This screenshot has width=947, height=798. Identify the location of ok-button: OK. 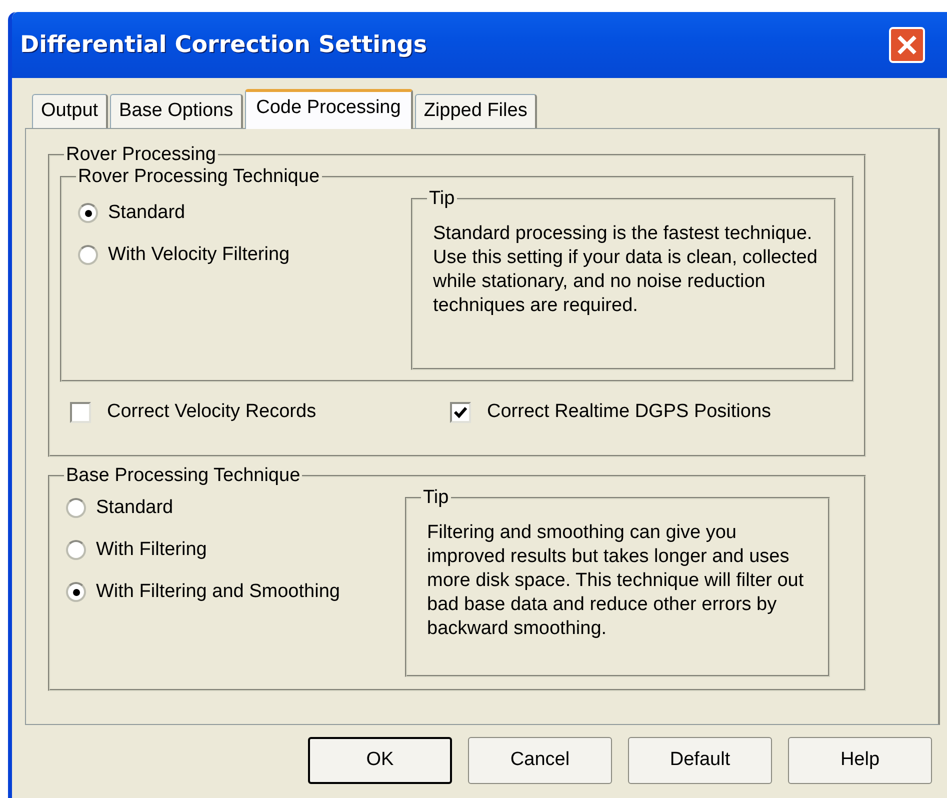
(380, 760).